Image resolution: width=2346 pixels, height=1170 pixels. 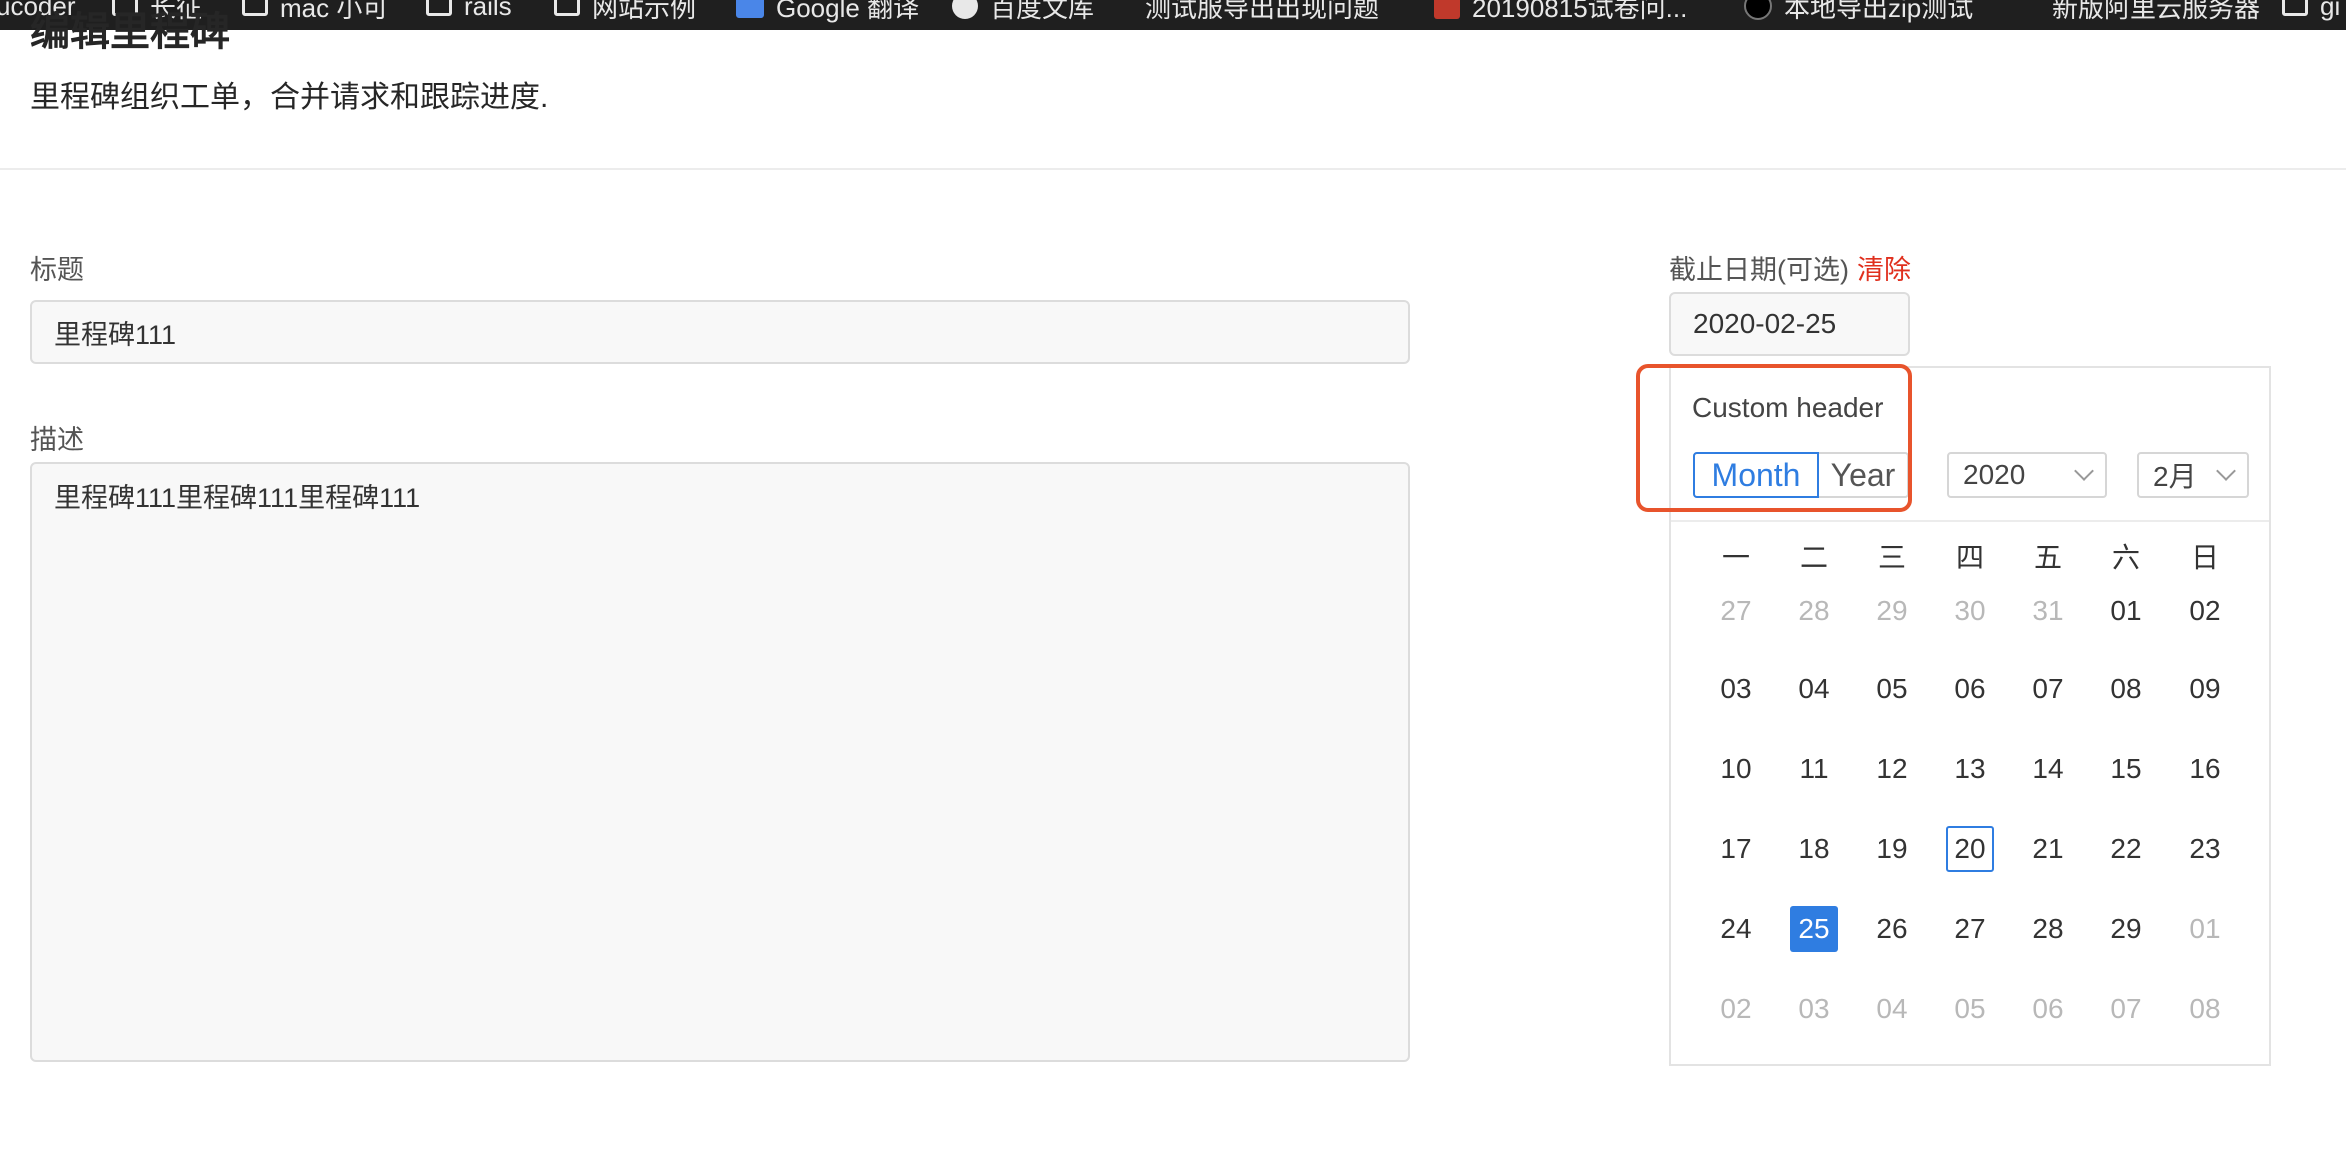 What do you see at coordinates (2311, 13) in the screenshot?
I see `bookmark-item: gi` at bounding box center [2311, 13].